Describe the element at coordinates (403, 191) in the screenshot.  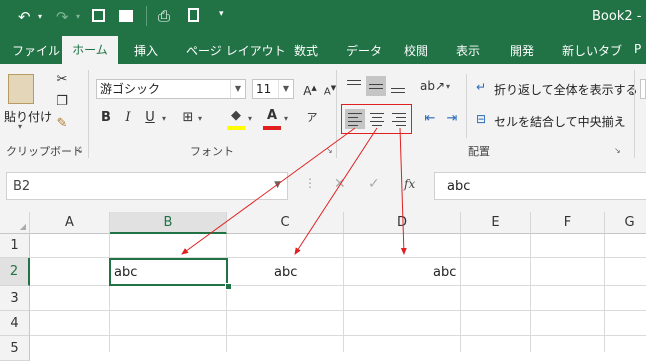
I see `annotation-arrow-right` at that location.